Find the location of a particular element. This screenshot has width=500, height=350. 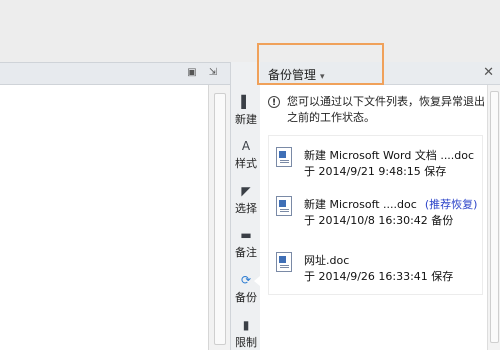

document-scrollbar is located at coordinates (219, 217).